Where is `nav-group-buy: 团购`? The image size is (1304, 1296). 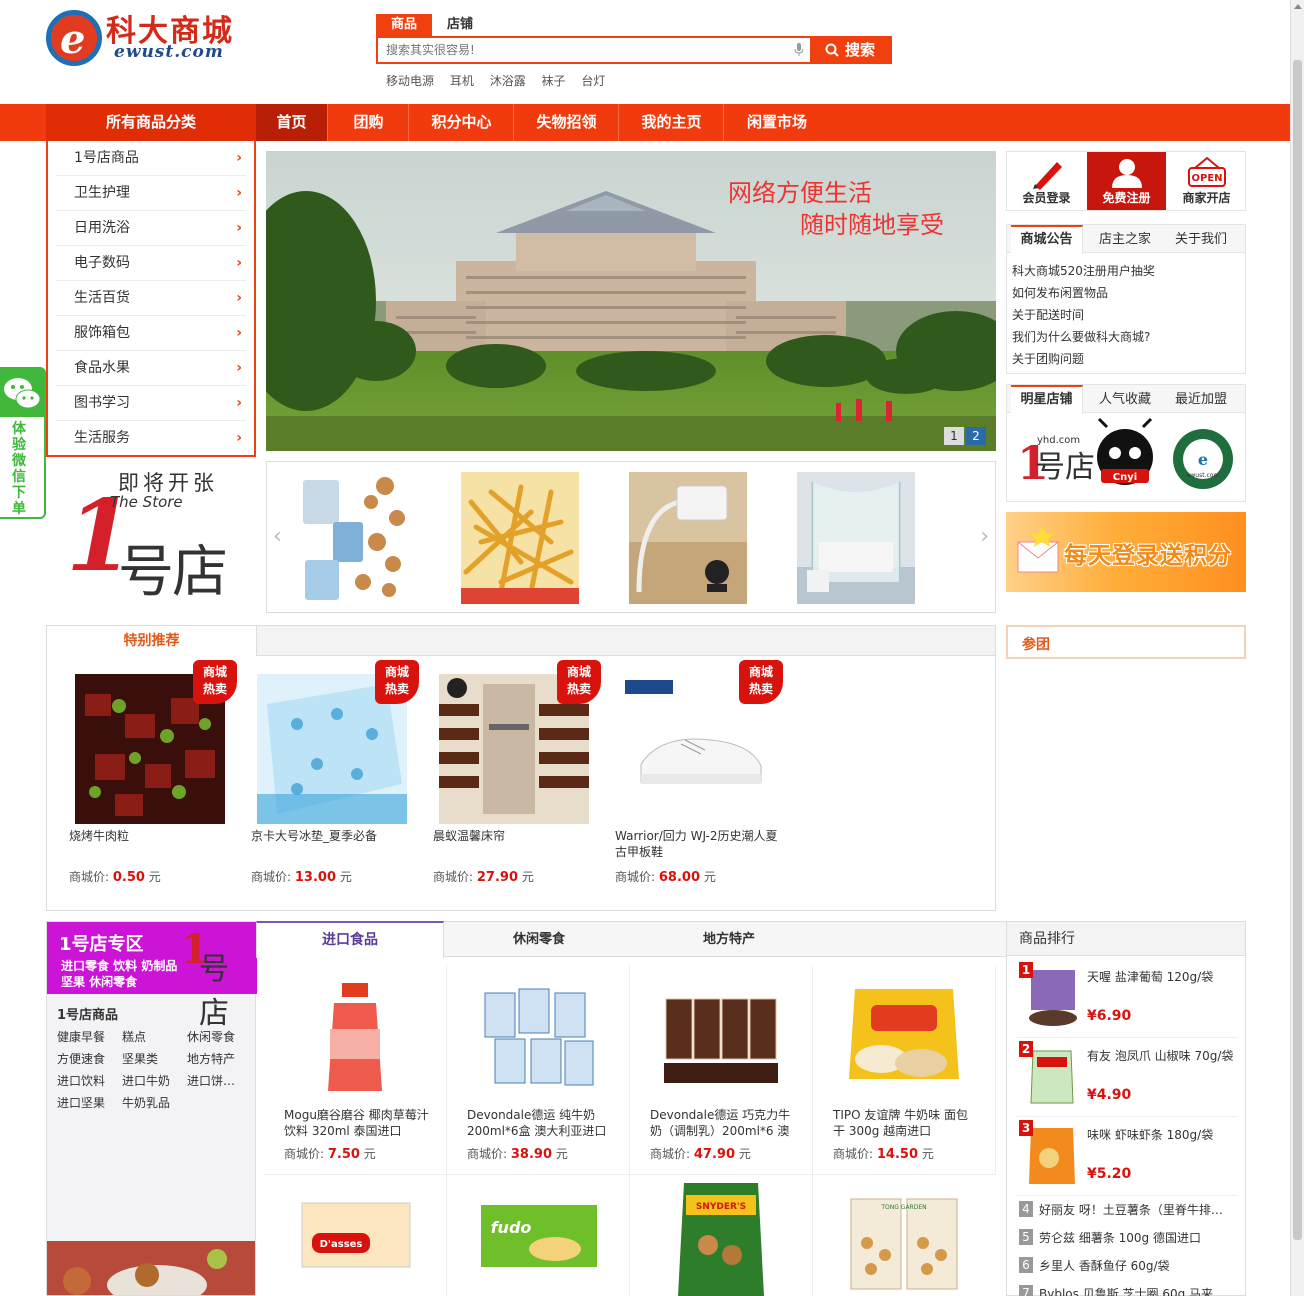 nav-group-buy: 团购 is located at coordinates (369, 122).